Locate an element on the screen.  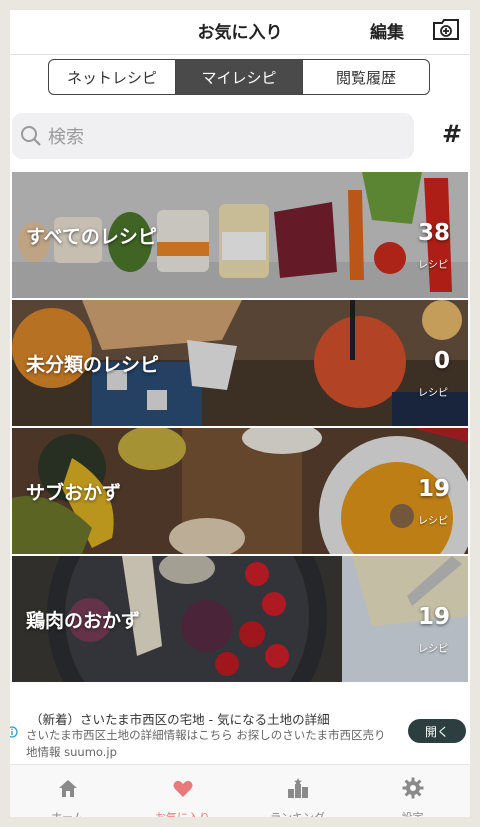
tab-home: ホーム is located at coordinates (67, 791).